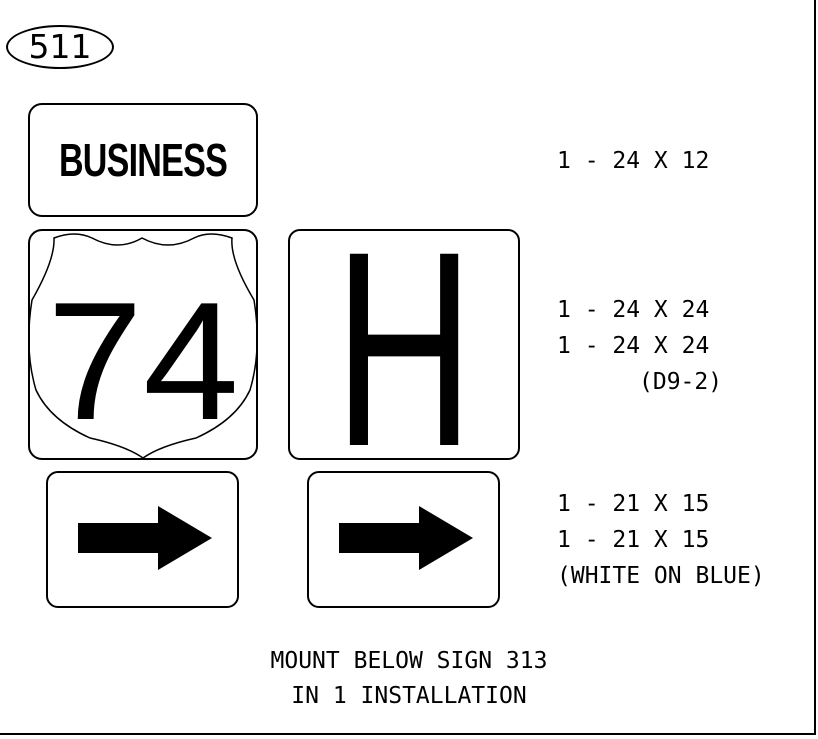 This screenshot has width=818, height=739. I want to click on mount-note: MOUNT BELOW SIGN 313, so click(409, 661).